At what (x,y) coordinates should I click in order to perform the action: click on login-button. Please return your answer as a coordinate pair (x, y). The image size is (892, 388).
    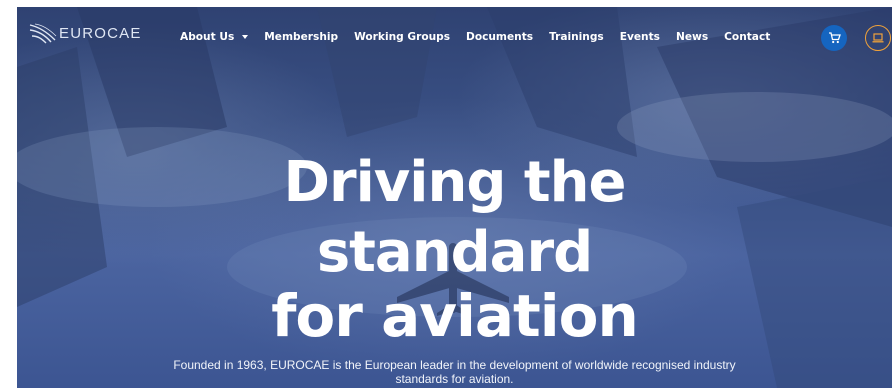
    Looking at the image, I should click on (878, 38).